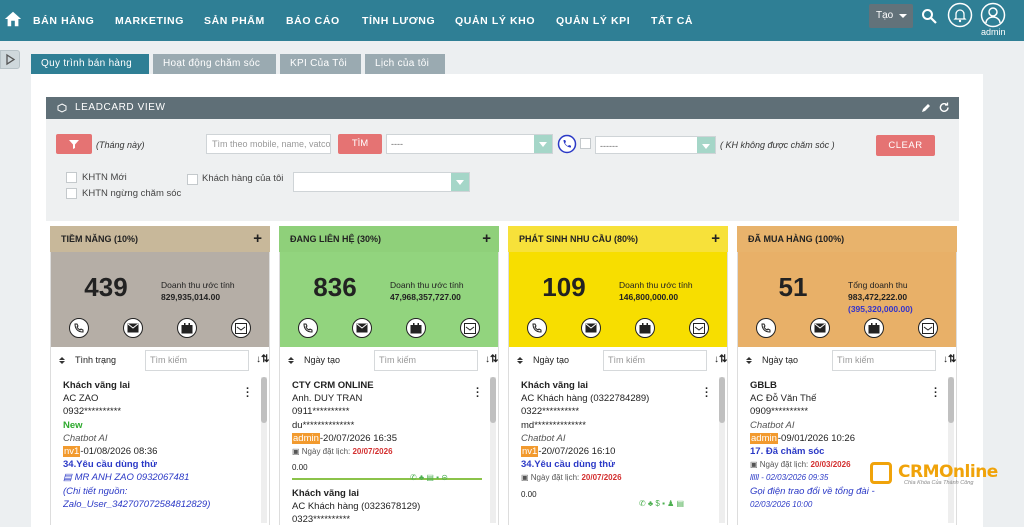 This screenshot has width=1024, height=527. What do you see at coordinates (13, 19) in the screenshot?
I see `home-icon` at bounding box center [13, 19].